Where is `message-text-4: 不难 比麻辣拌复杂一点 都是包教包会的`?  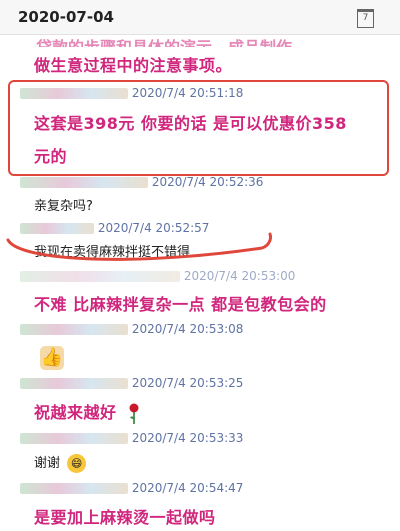
message-text-4: 不难 比麻辣拌复杂一点 都是包教包会的 is located at coordinates (180, 304).